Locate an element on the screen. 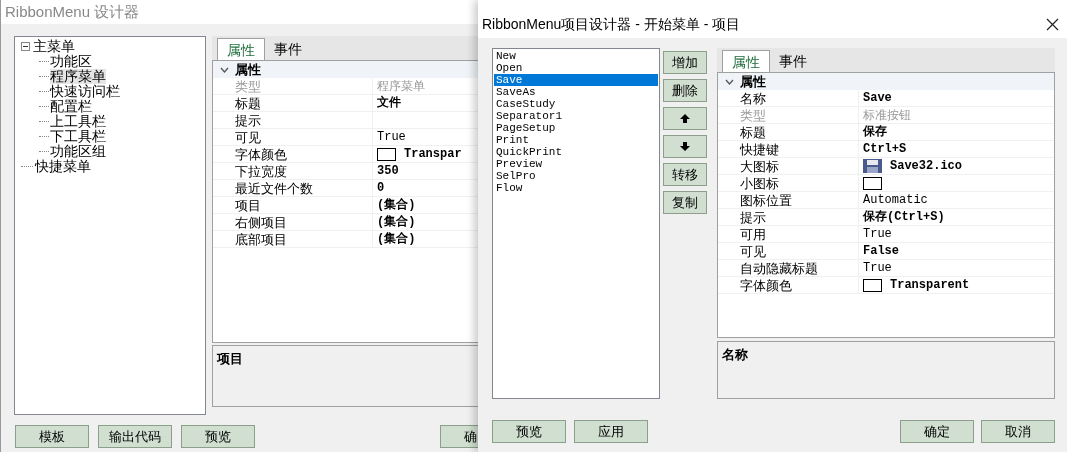 This screenshot has width=1067, height=452. footer-button: 取消 is located at coordinates (1018, 431).